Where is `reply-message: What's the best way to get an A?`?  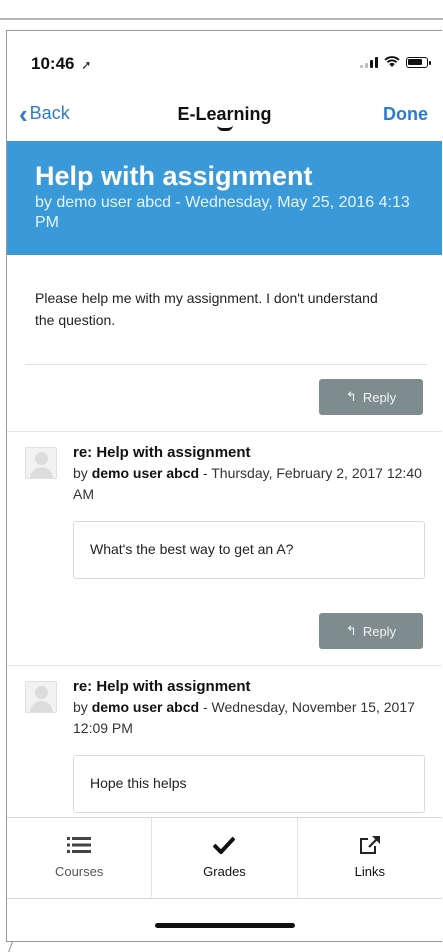 reply-message: What's the best way to get an A? is located at coordinates (249, 550).